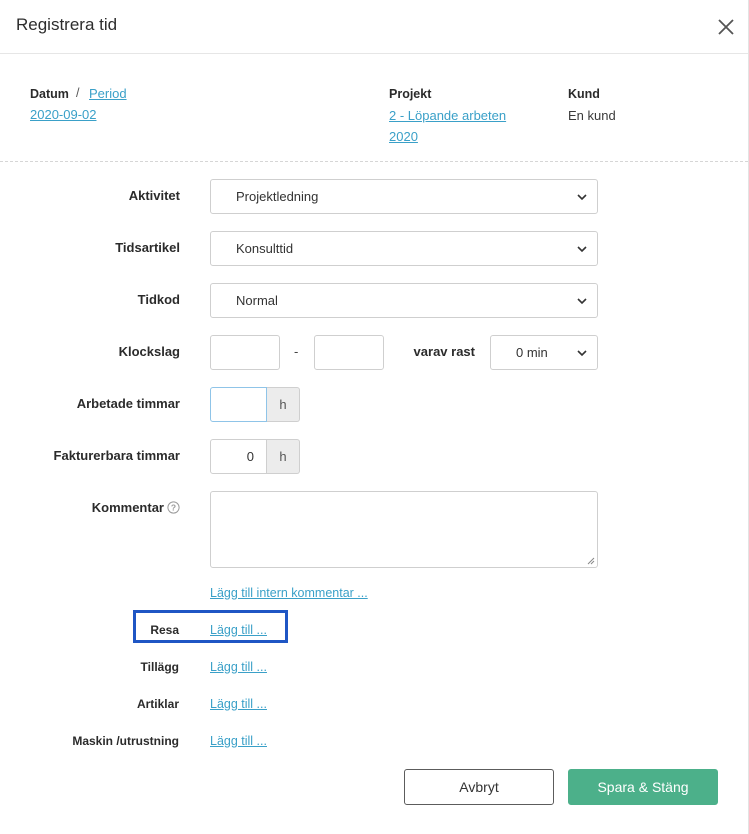 The width and height of the screenshot is (749, 834). What do you see at coordinates (90, 508) in the screenshot?
I see `comment-label-row: Kommentar?` at bounding box center [90, 508].